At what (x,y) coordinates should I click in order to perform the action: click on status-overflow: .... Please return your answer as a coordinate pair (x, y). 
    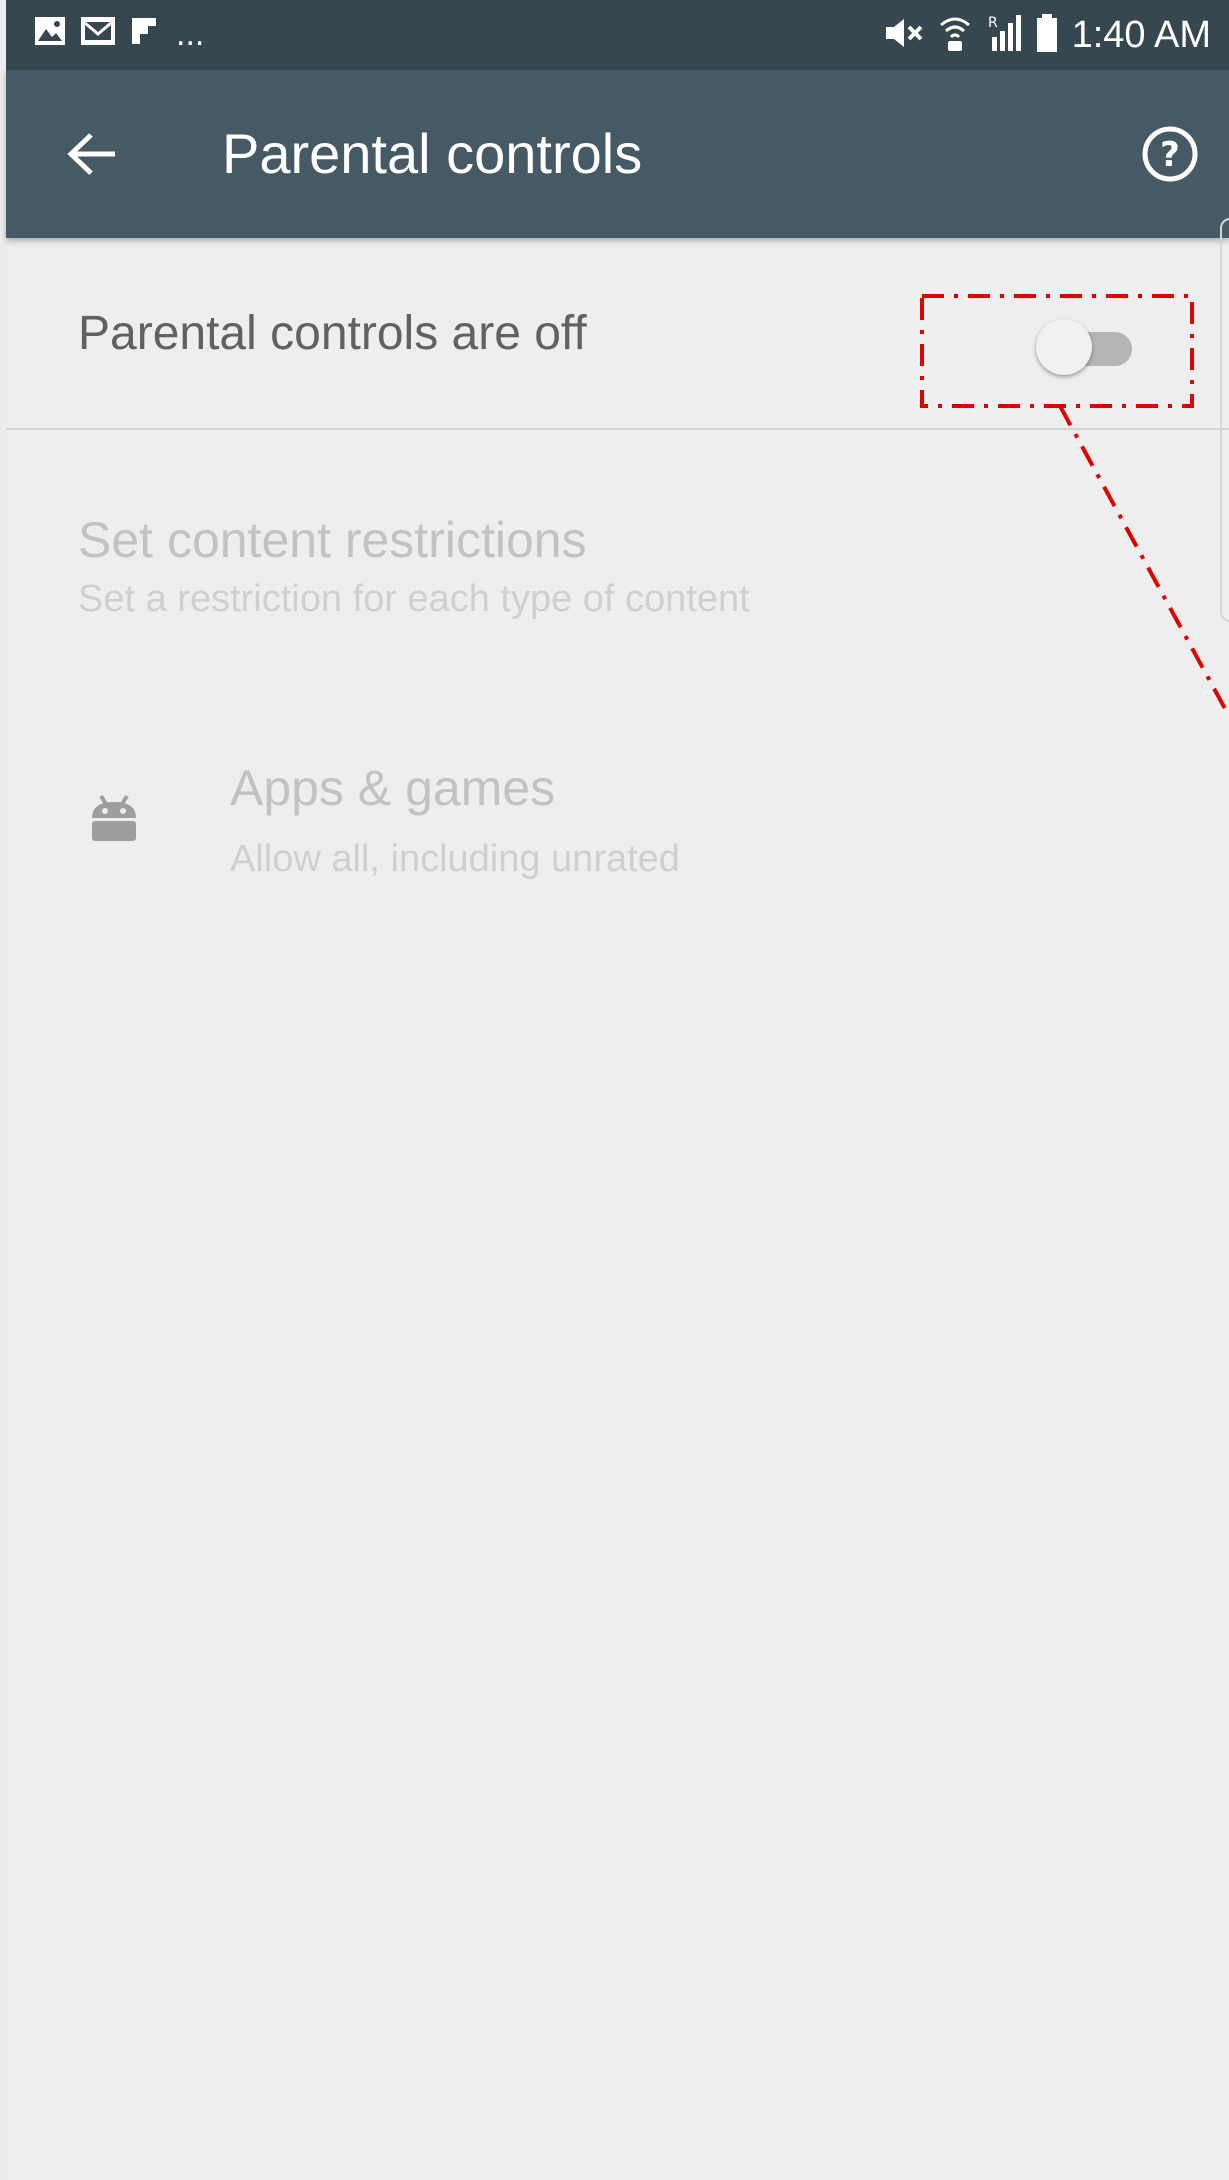
    Looking at the image, I should click on (190, 33).